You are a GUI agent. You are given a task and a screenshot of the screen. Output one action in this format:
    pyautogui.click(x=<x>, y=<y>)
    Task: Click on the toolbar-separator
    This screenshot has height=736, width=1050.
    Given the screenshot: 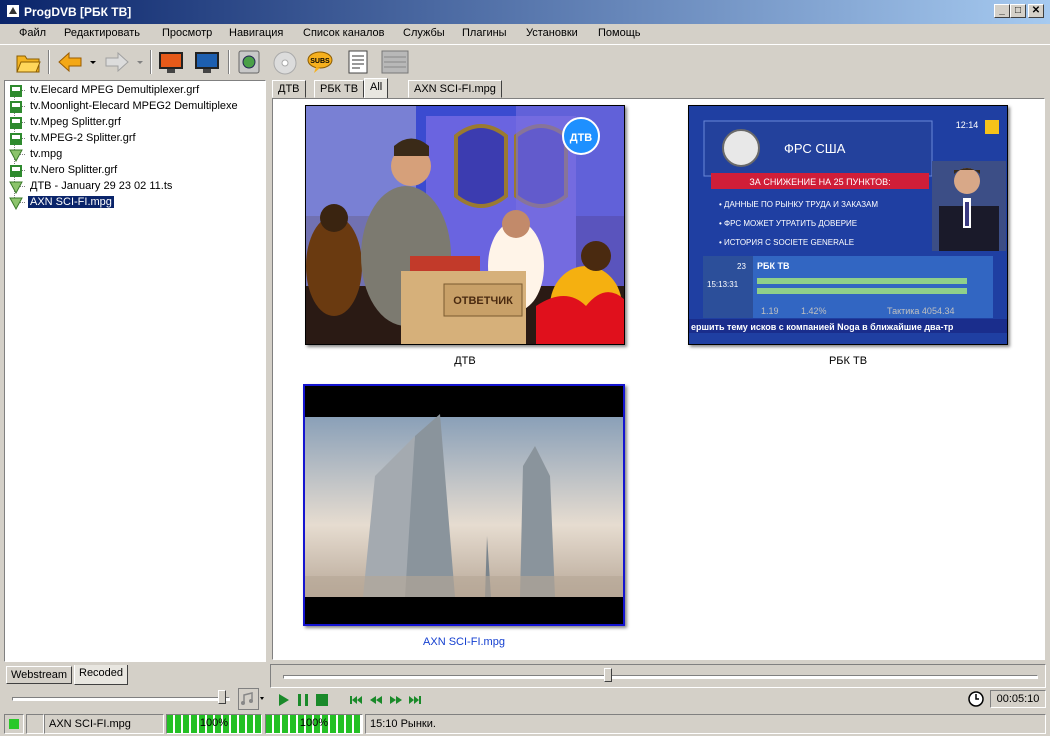 What is the action you would take?
    pyautogui.click(x=49, y=62)
    